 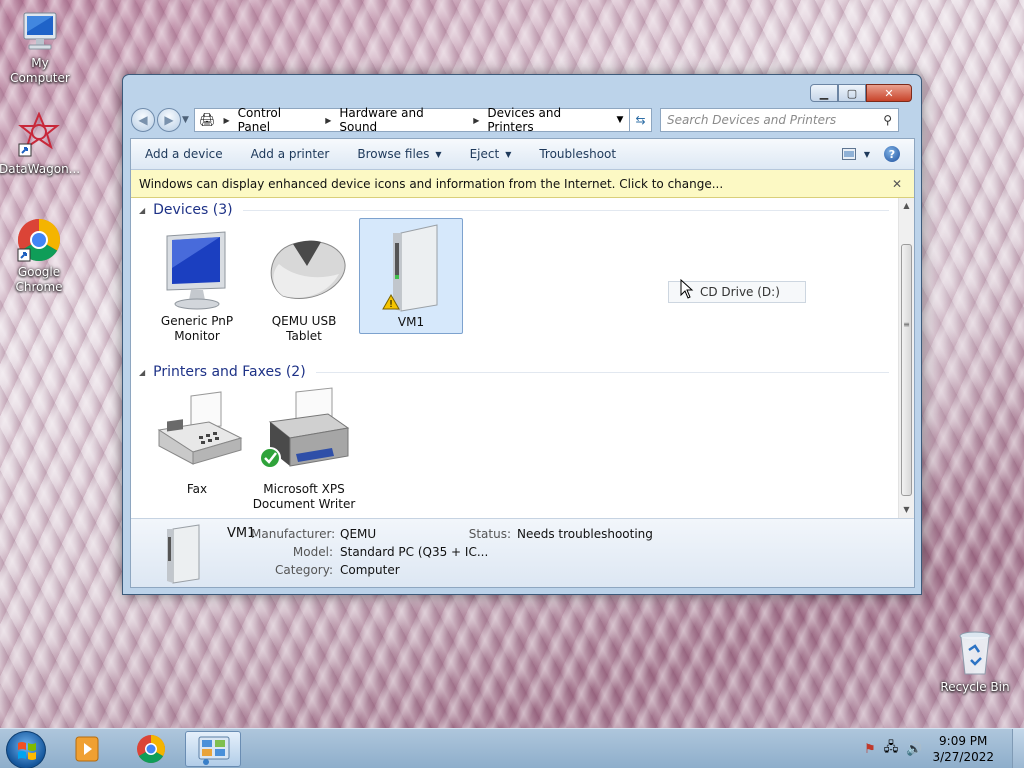 I want to click on drag-cd-drive-tooltip: CD Drive (D:), so click(x=737, y=291).